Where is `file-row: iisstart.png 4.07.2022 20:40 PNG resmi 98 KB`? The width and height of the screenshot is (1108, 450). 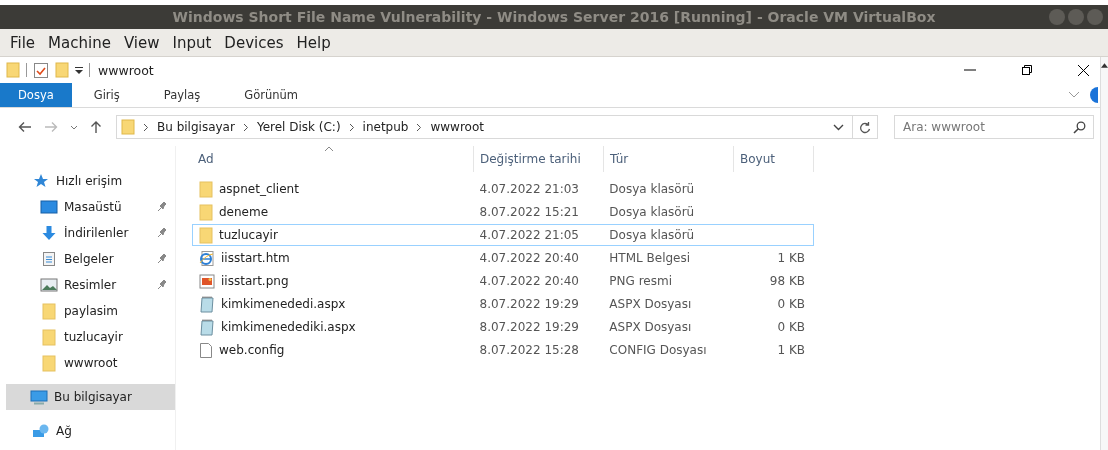 file-row: iisstart.png 4.07.2022 20:40 PNG resmi 98 KB is located at coordinates (503, 281).